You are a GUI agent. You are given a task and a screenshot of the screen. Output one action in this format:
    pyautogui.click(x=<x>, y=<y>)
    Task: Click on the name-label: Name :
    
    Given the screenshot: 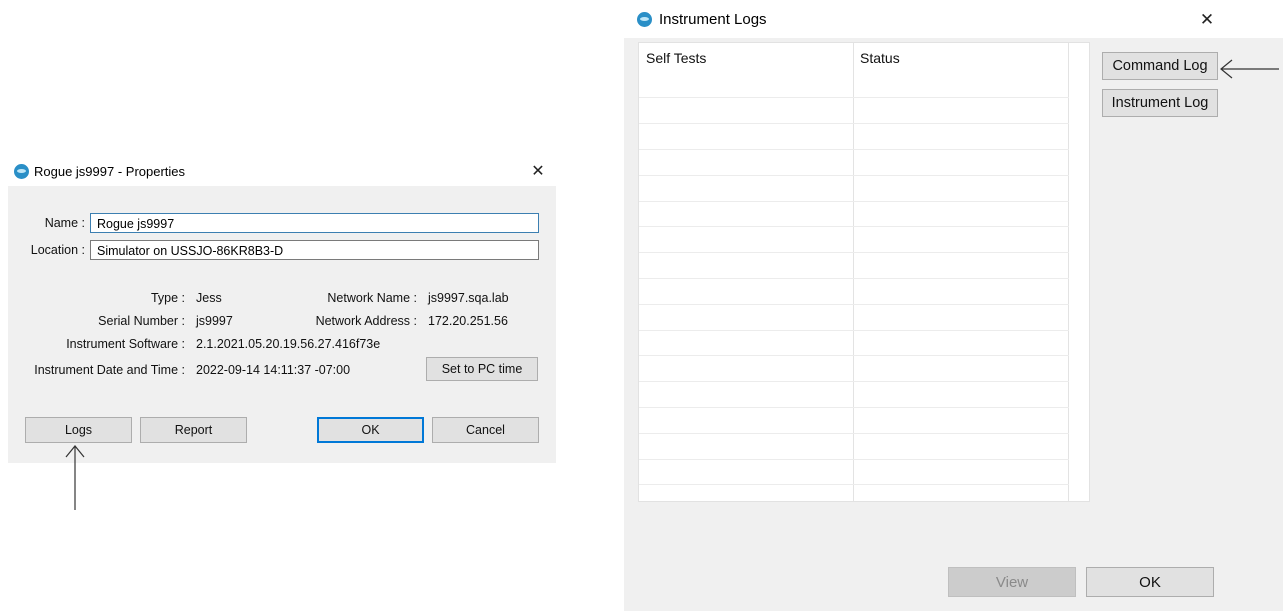 What is the action you would take?
    pyautogui.click(x=64, y=223)
    